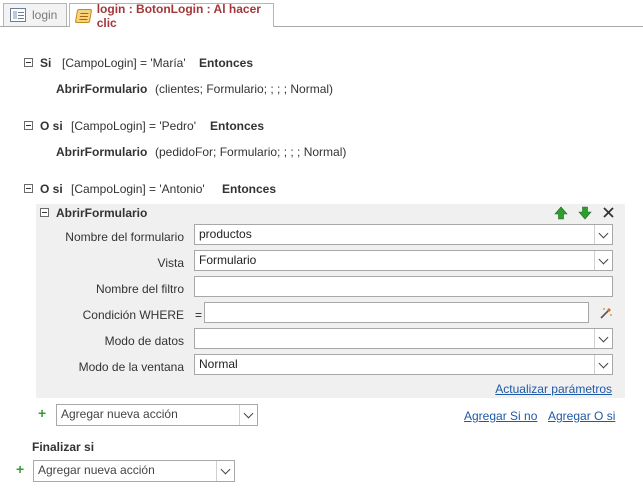 The height and width of the screenshot is (495, 643). What do you see at coordinates (403, 286) in the screenshot?
I see `filter-name-input` at bounding box center [403, 286].